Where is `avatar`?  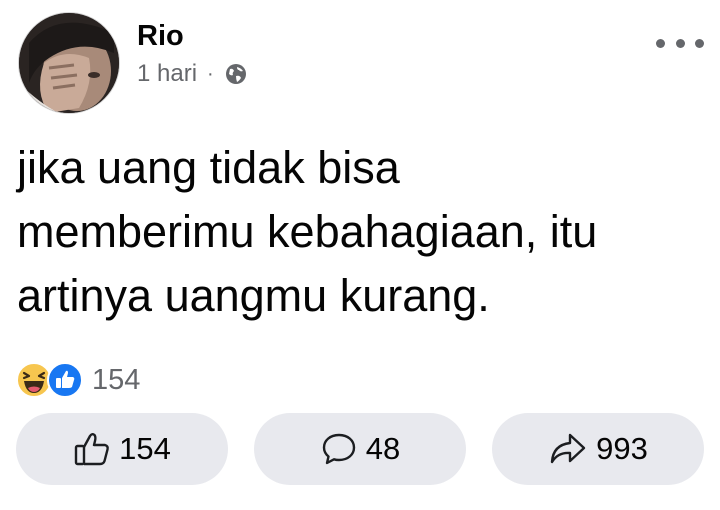
avatar is located at coordinates (69, 63).